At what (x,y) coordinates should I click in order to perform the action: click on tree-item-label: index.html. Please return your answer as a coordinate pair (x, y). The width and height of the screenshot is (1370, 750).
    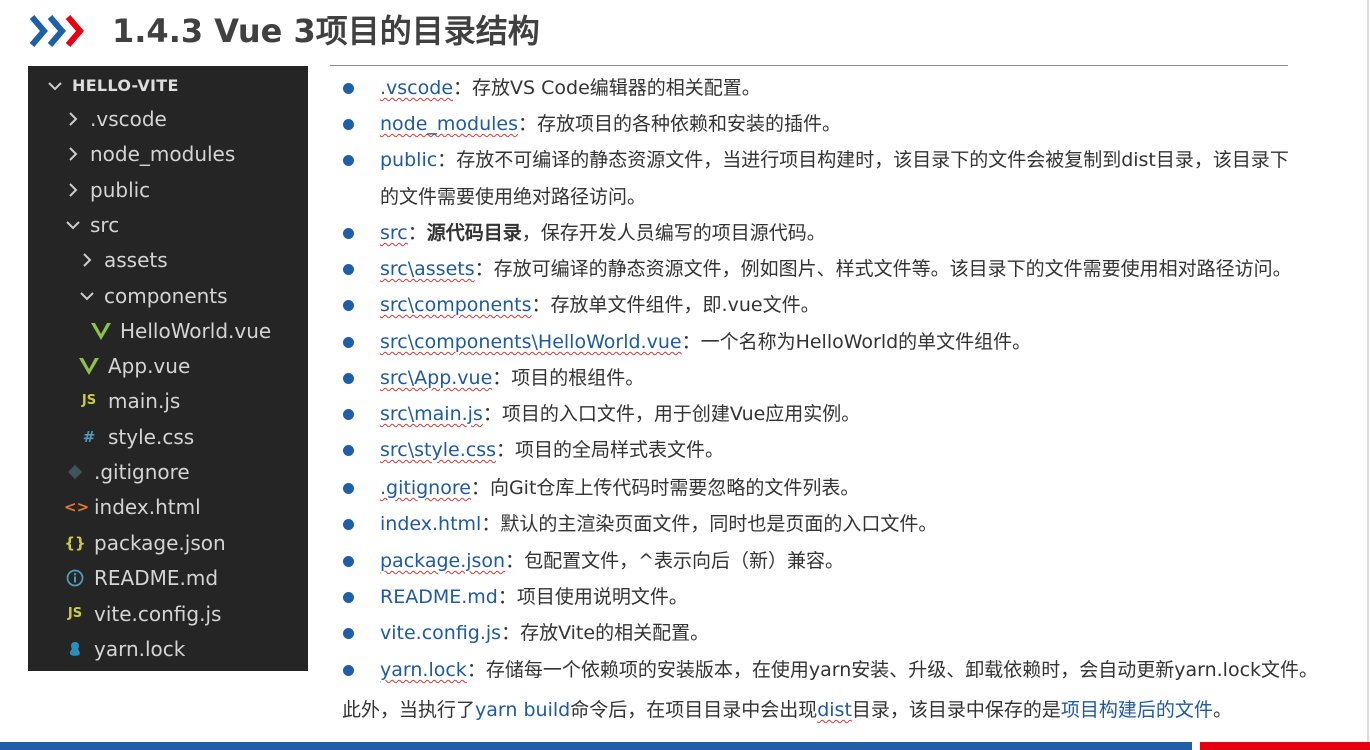
    Looking at the image, I should click on (147, 506).